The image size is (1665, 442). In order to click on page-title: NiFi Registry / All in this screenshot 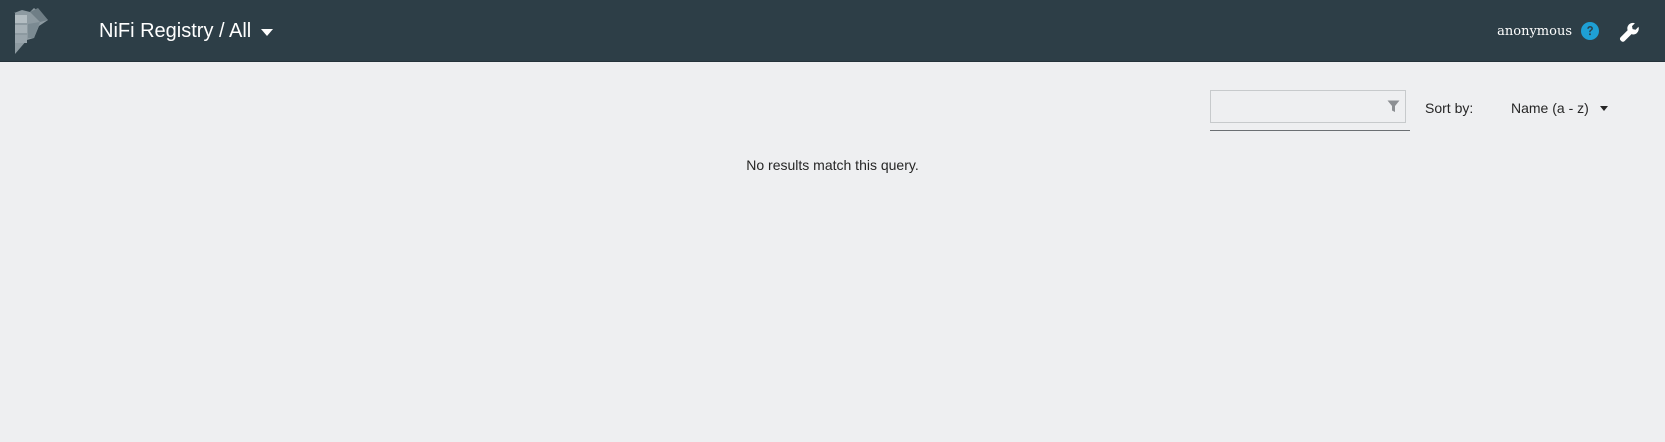, I will do `click(175, 31)`.